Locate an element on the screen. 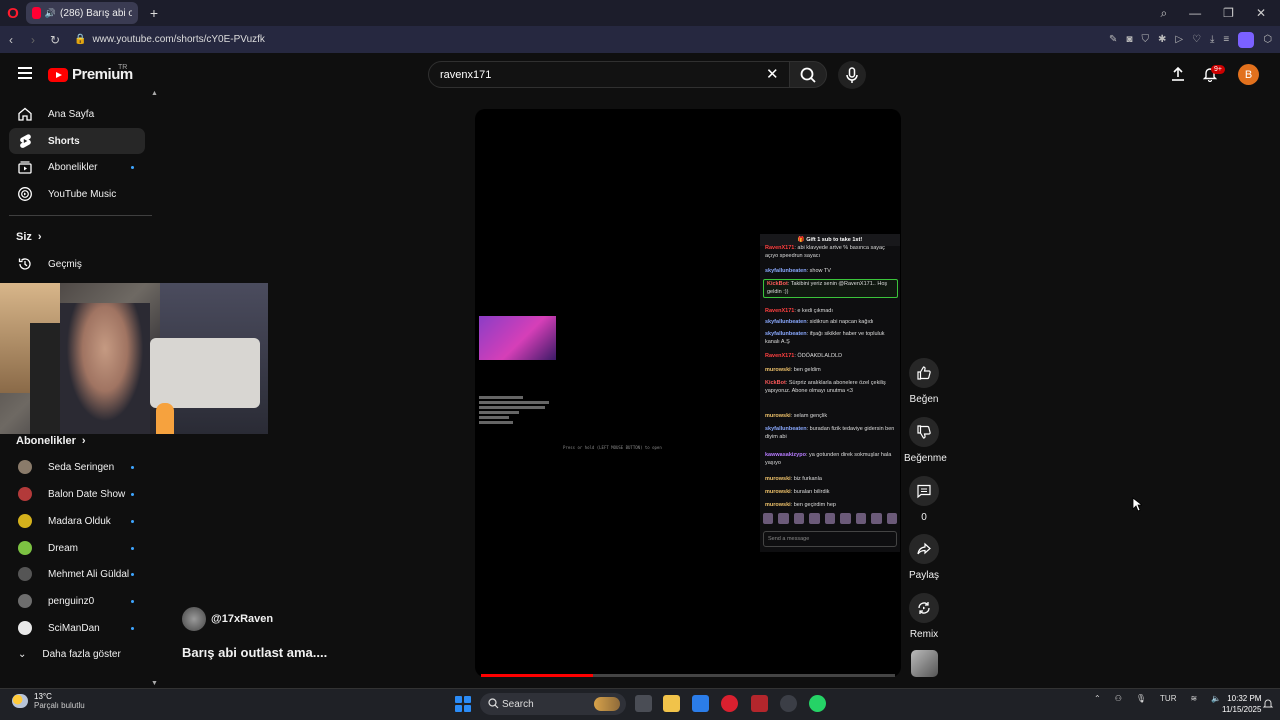 The height and width of the screenshot is (720, 1280). account-avatar: B is located at coordinates (1248, 74).